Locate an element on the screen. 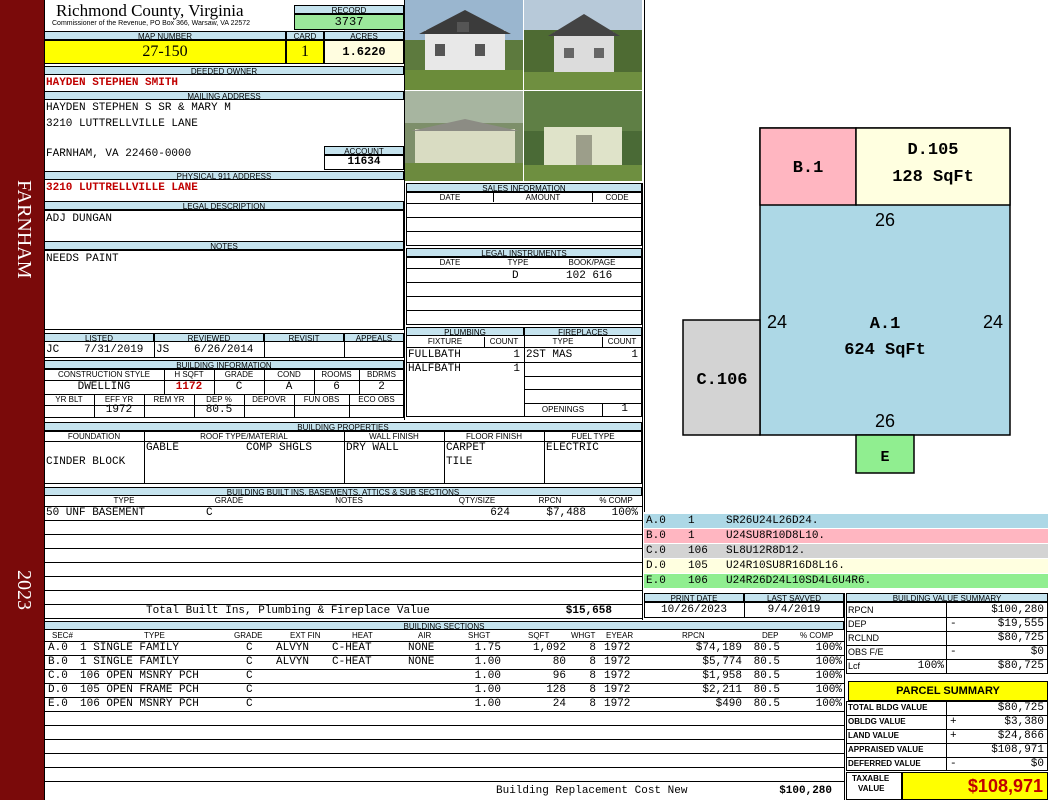  vector-vec: U24R10SU8R16D8L16. is located at coordinates (785, 566).